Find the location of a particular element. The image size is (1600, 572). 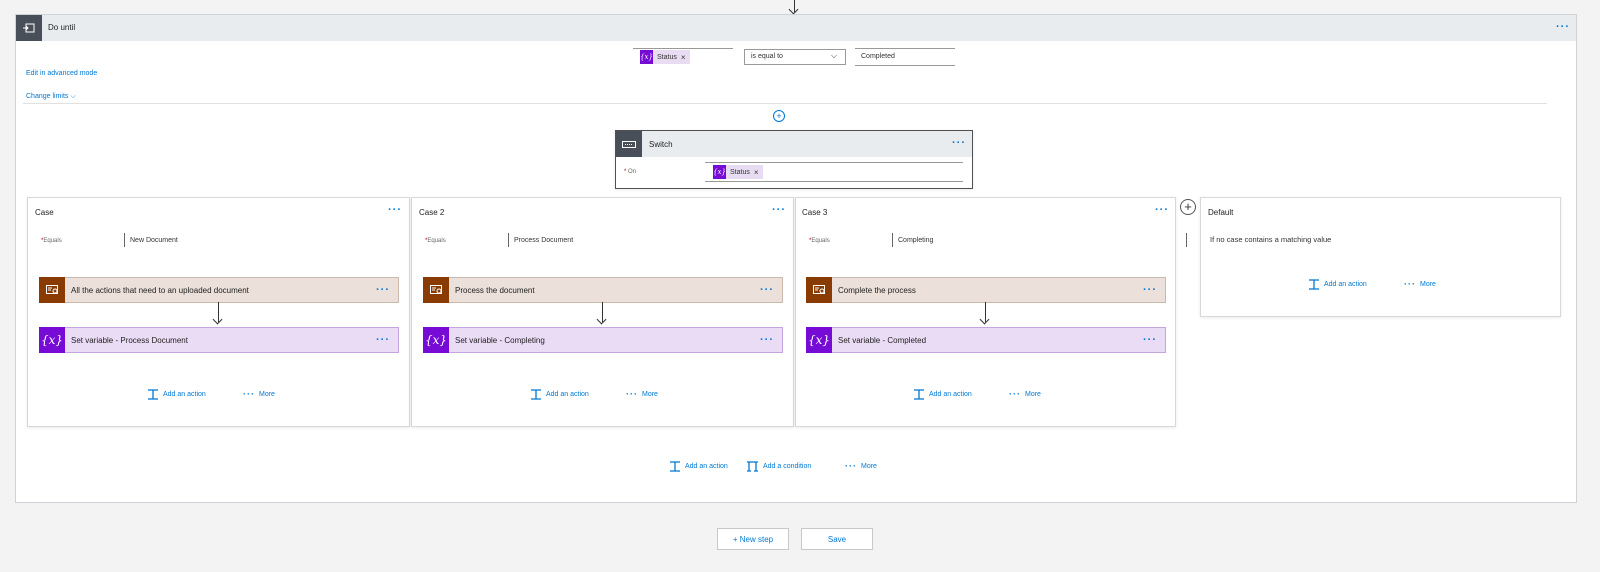

operator-label: is equal to is located at coordinates (767, 56).